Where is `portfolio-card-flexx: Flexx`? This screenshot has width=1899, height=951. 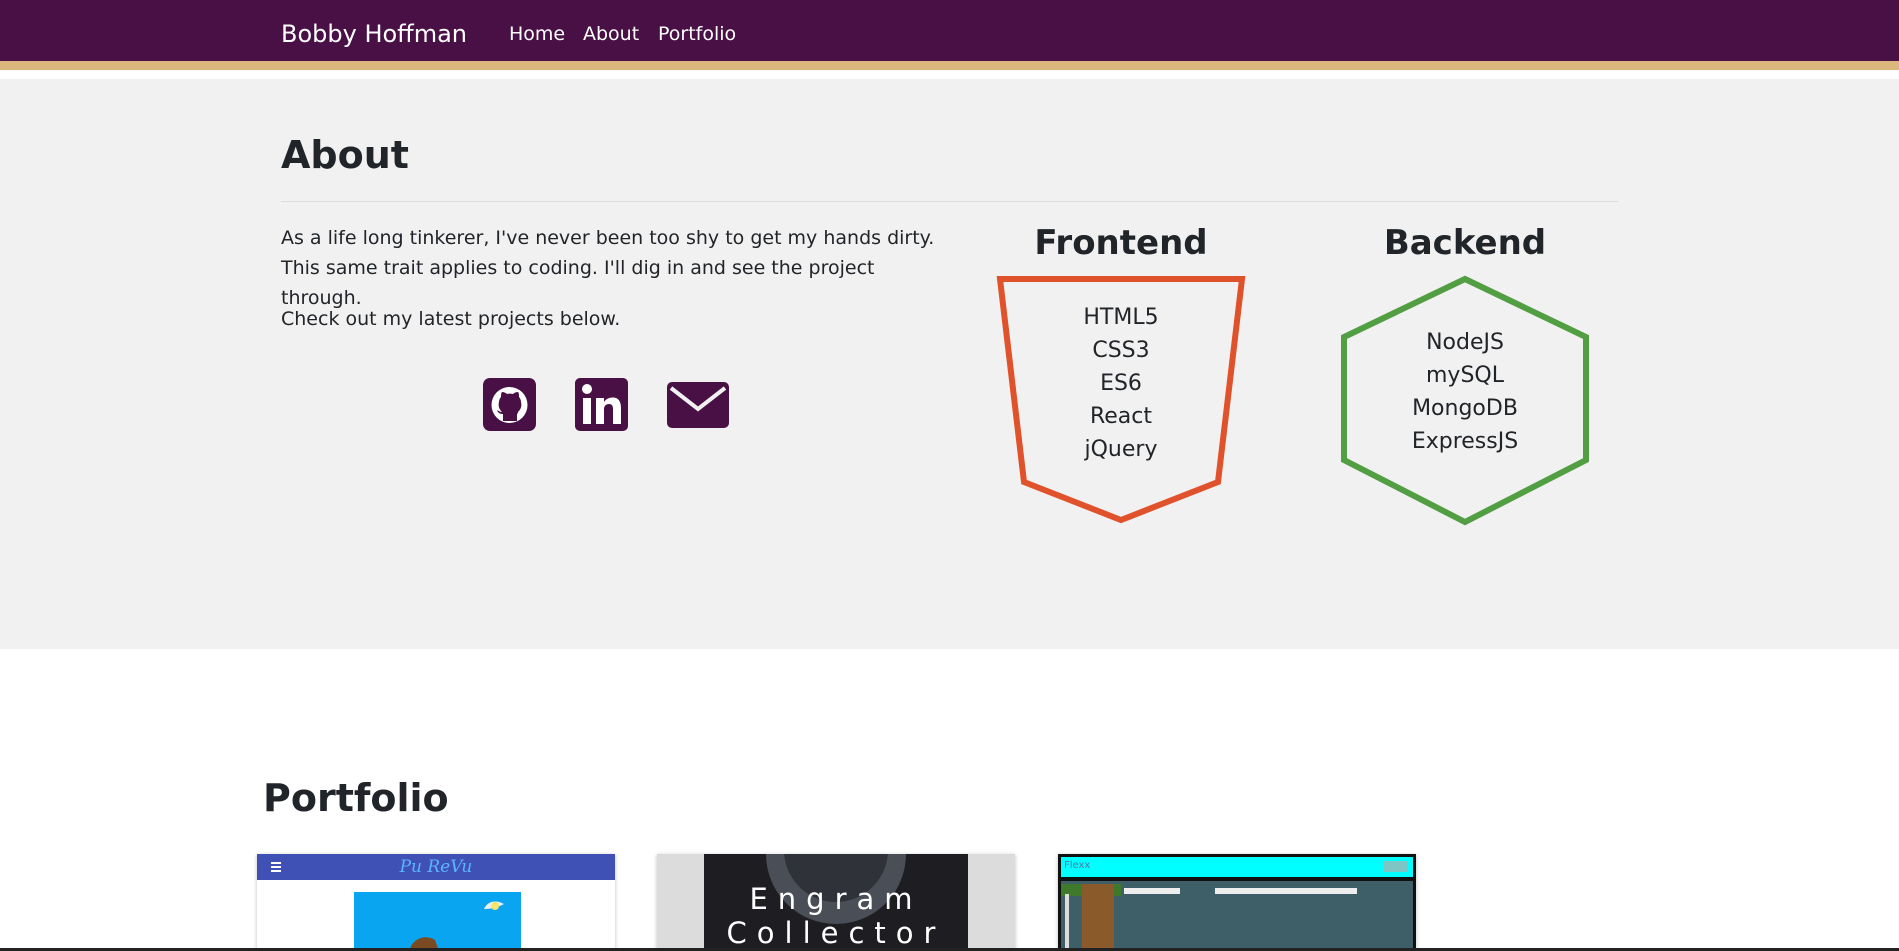
portfolio-card-flexx: Flexx is located at coordinates (1237, 902).